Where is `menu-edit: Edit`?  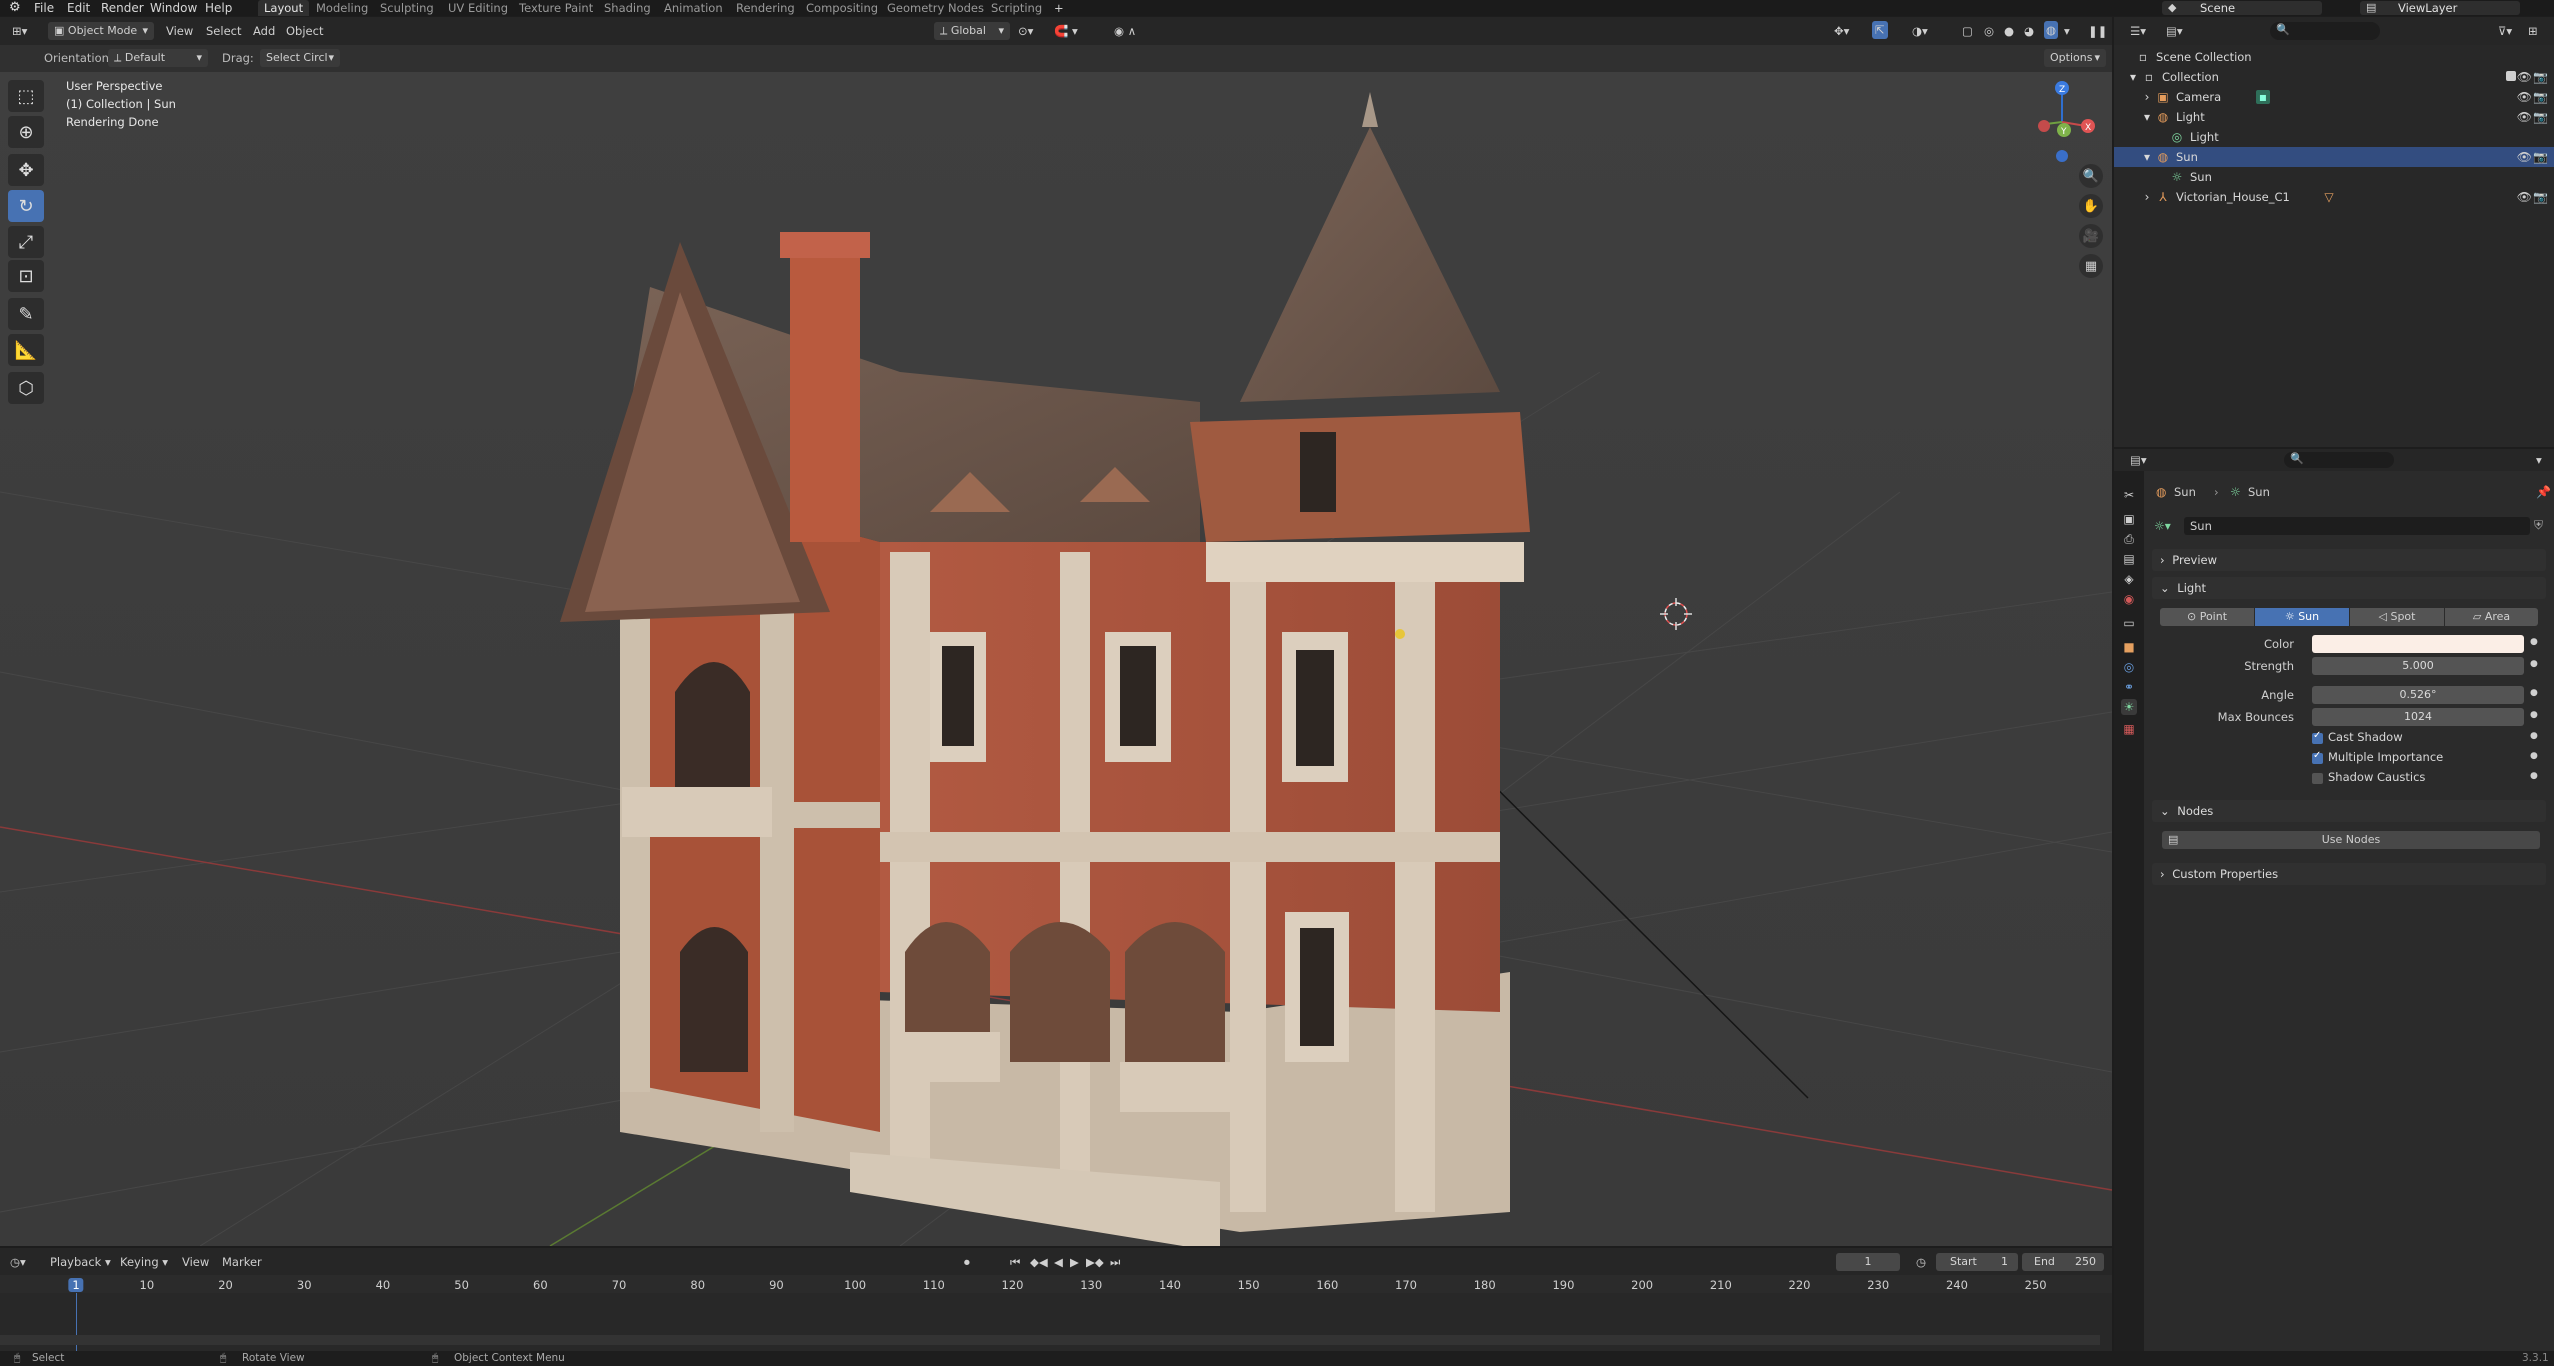 menu-edit: Edit is located at coordinates (78, 8).